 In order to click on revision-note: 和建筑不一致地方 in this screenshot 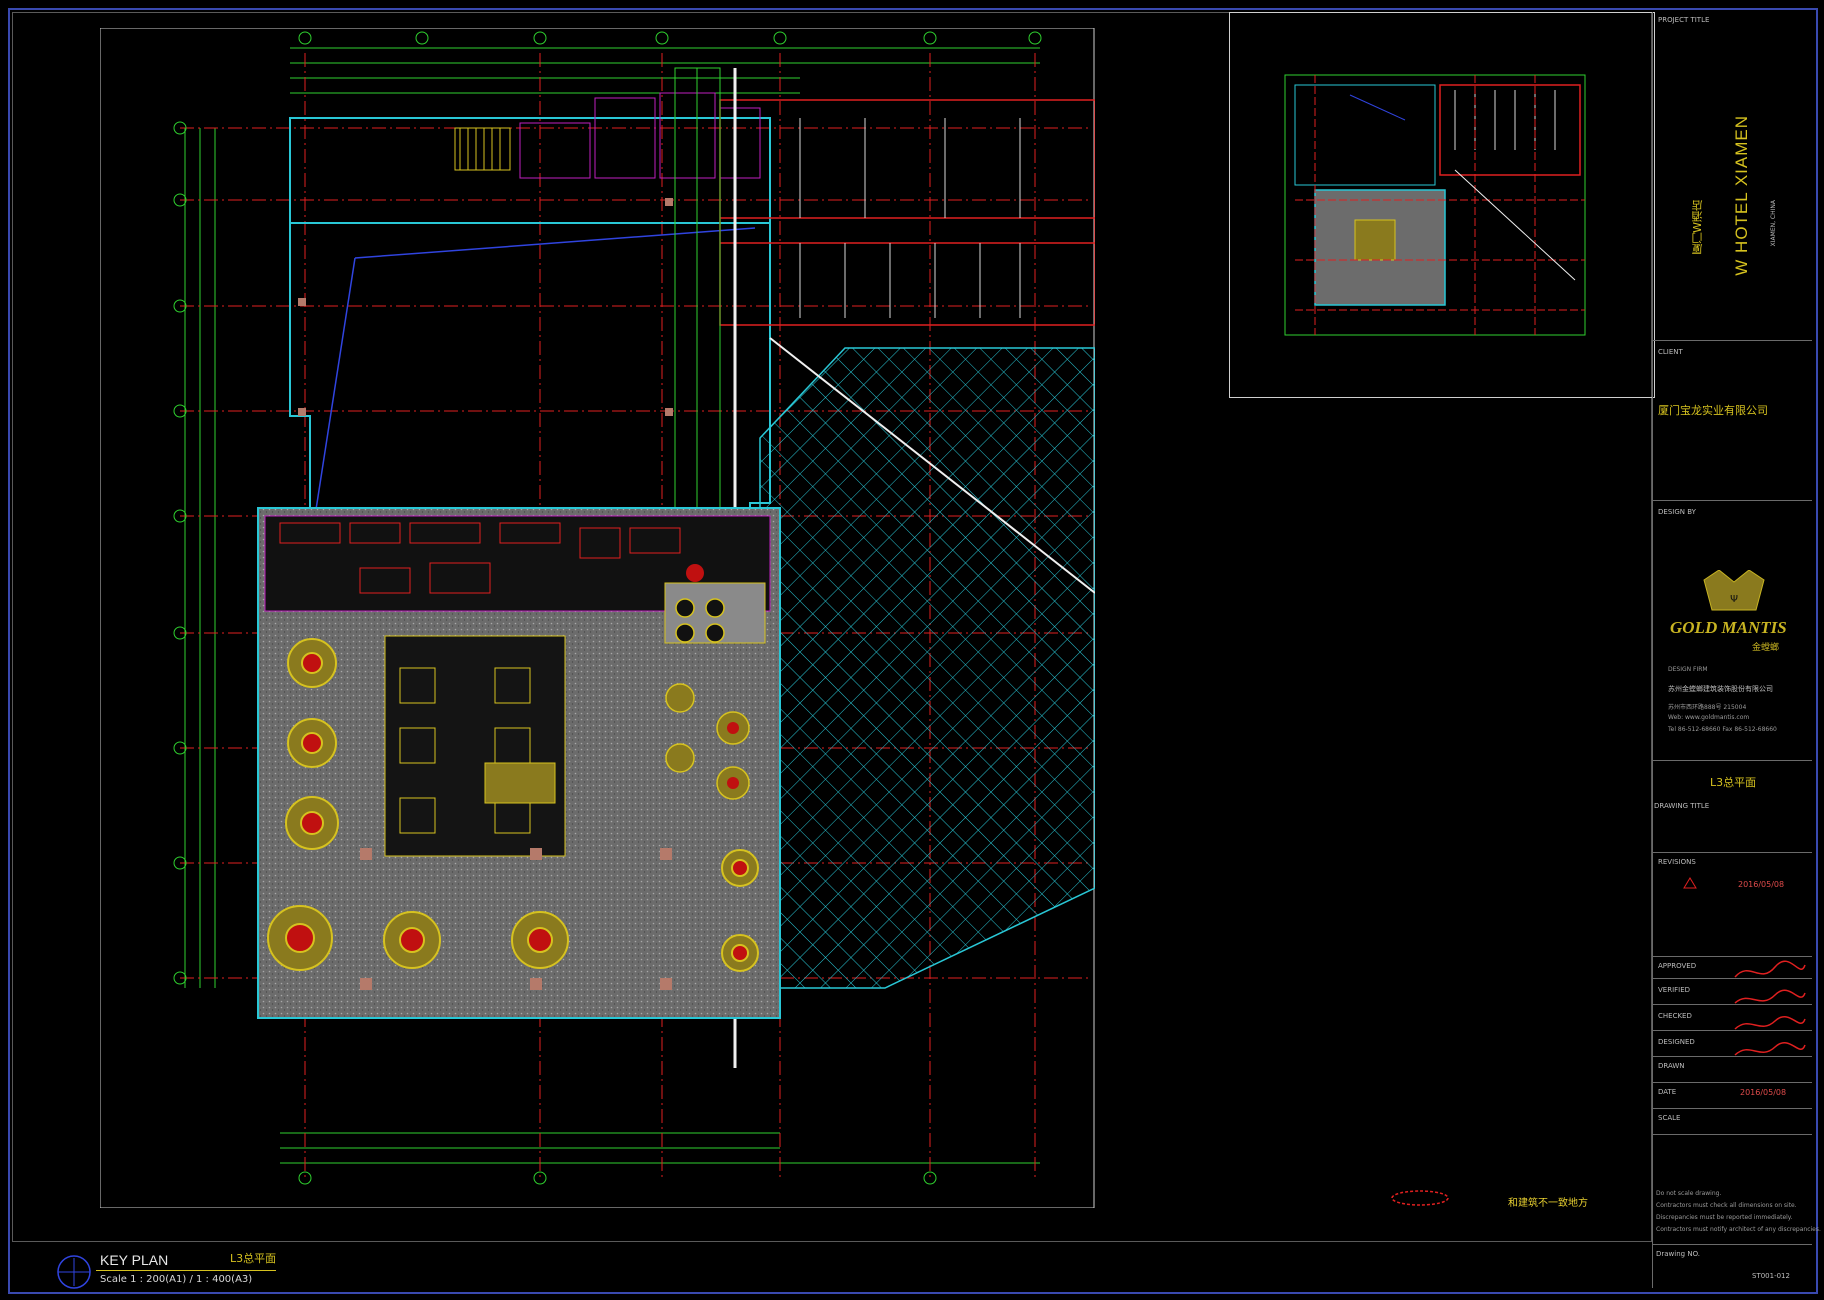, I will do `click(1548, 1203)`.